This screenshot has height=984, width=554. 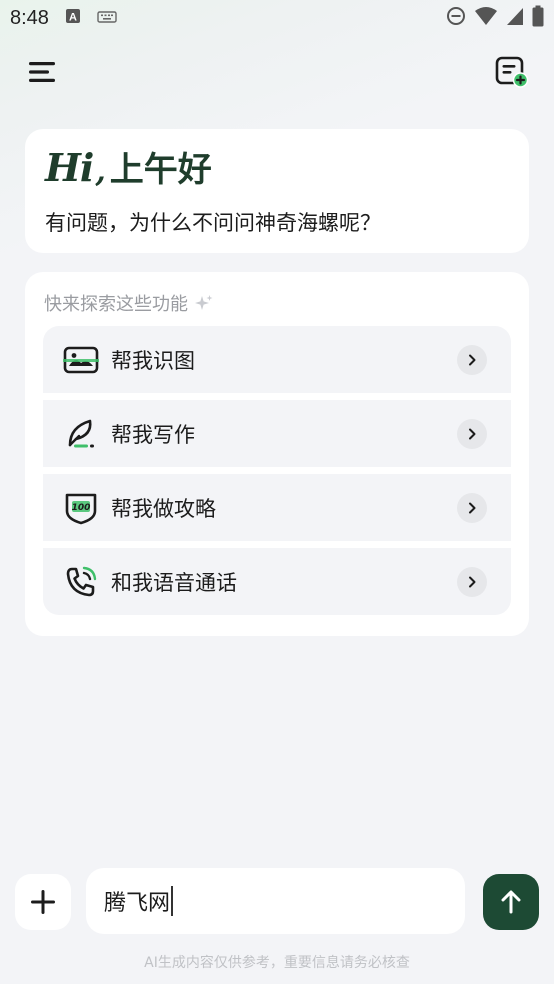 What do you see at coordinates (277, 18) in the screenshot?
I see `status-bar: 8:48 A` at bounding box center [277, 18].